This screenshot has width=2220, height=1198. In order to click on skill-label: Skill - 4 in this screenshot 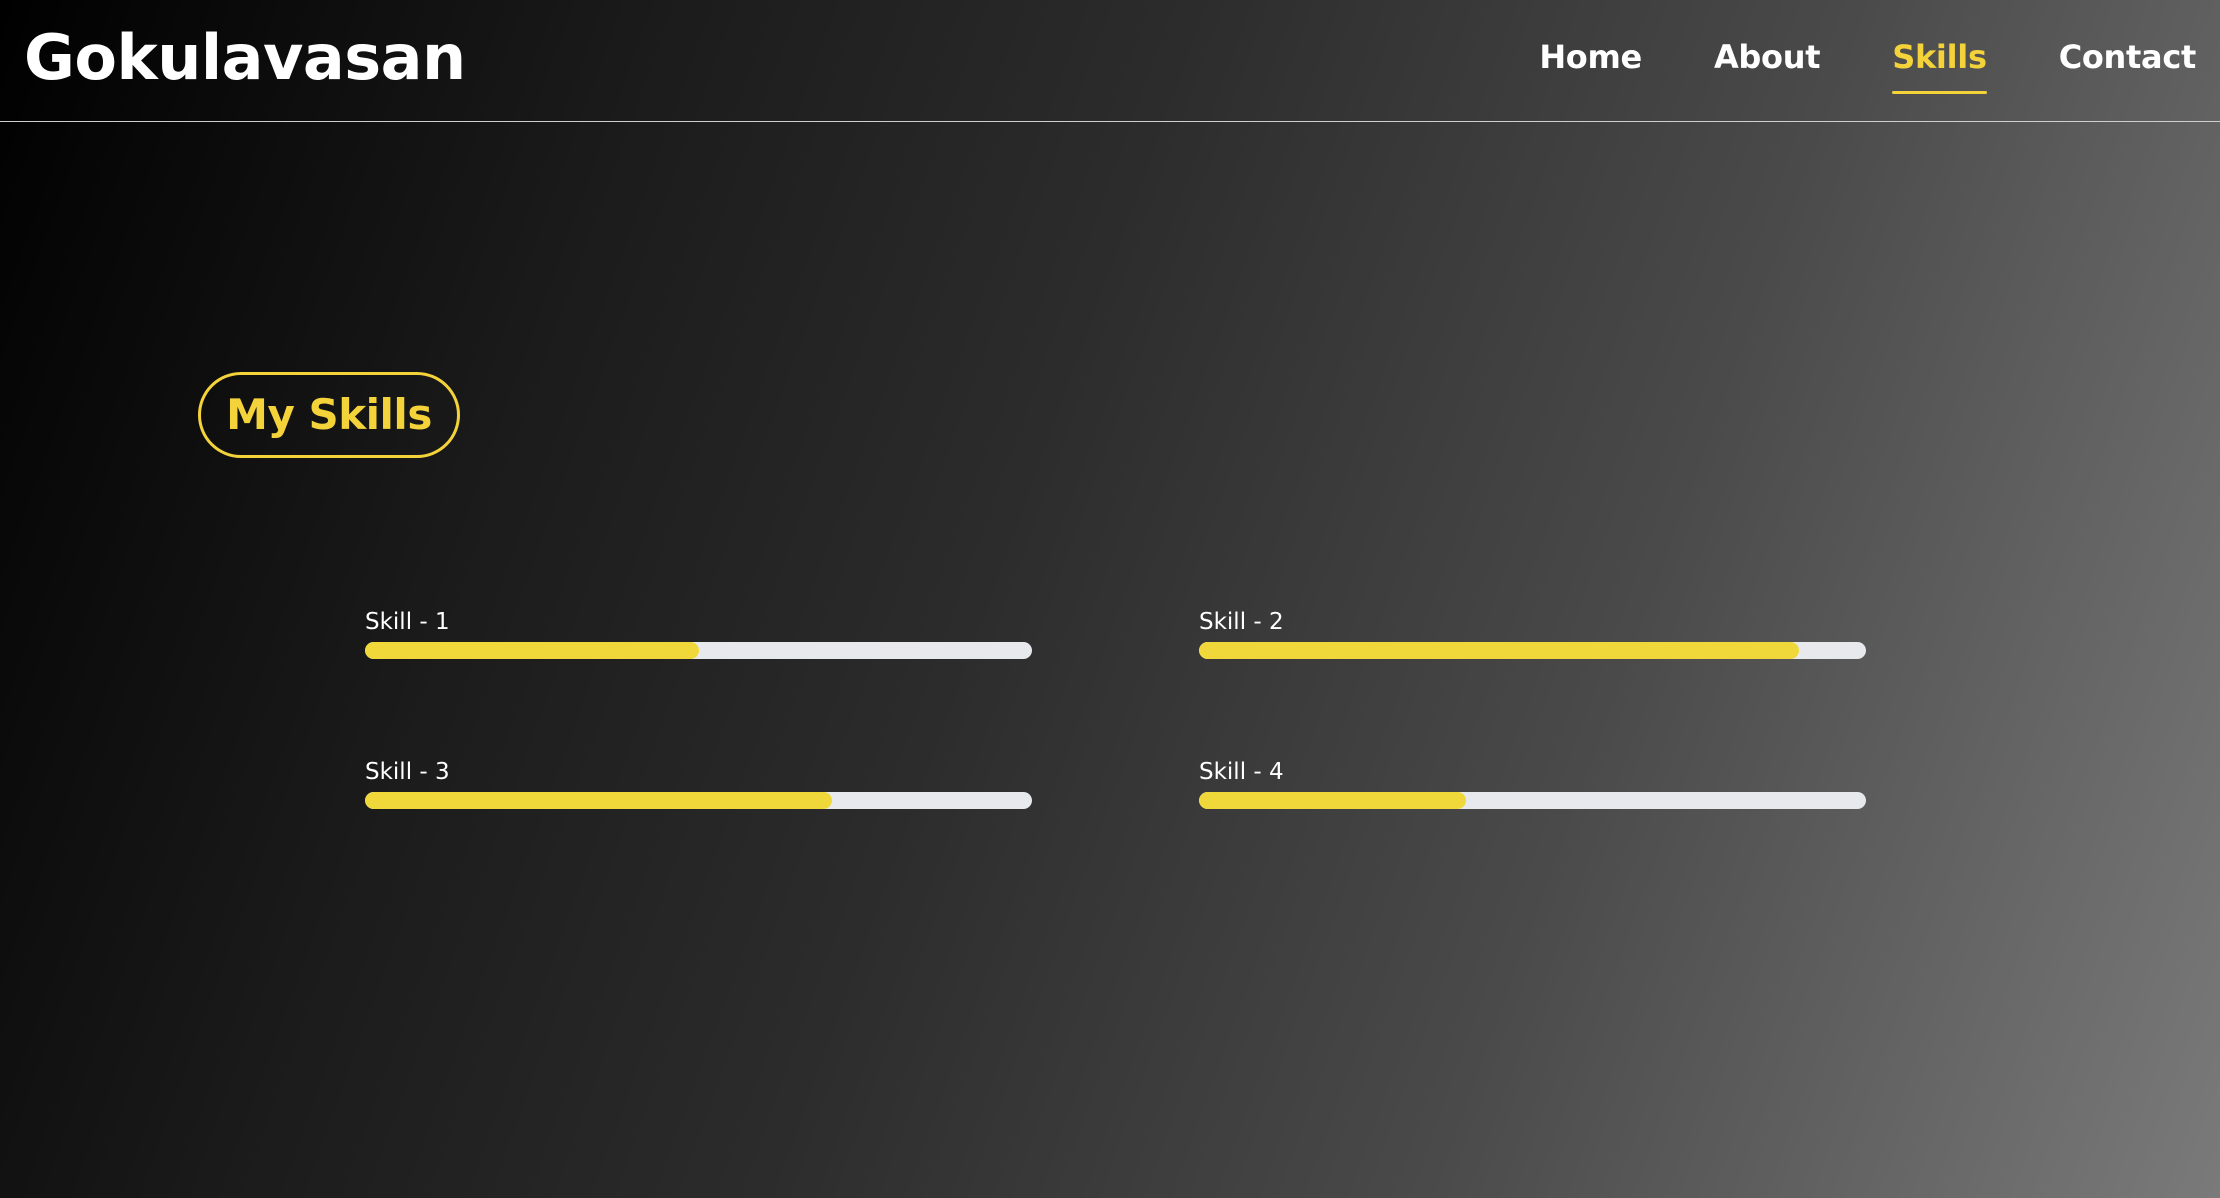, I will do `click(1241, 772)`.